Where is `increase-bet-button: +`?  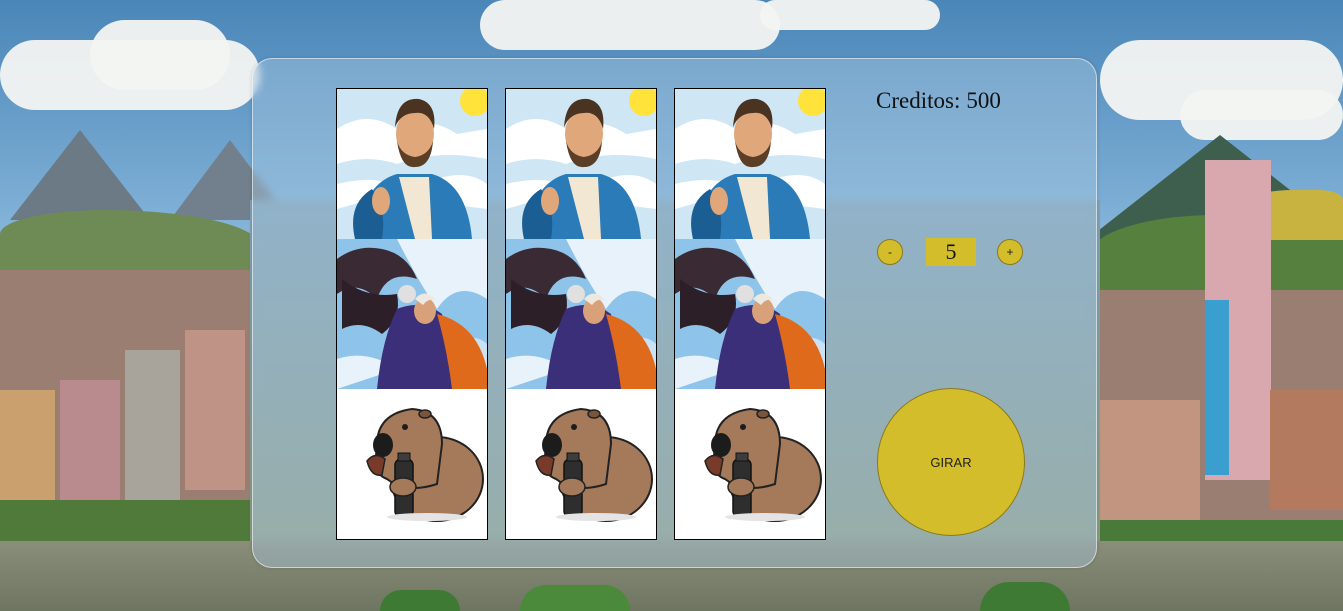
increase-bet-button: + is located at coordinates (1010, 252).